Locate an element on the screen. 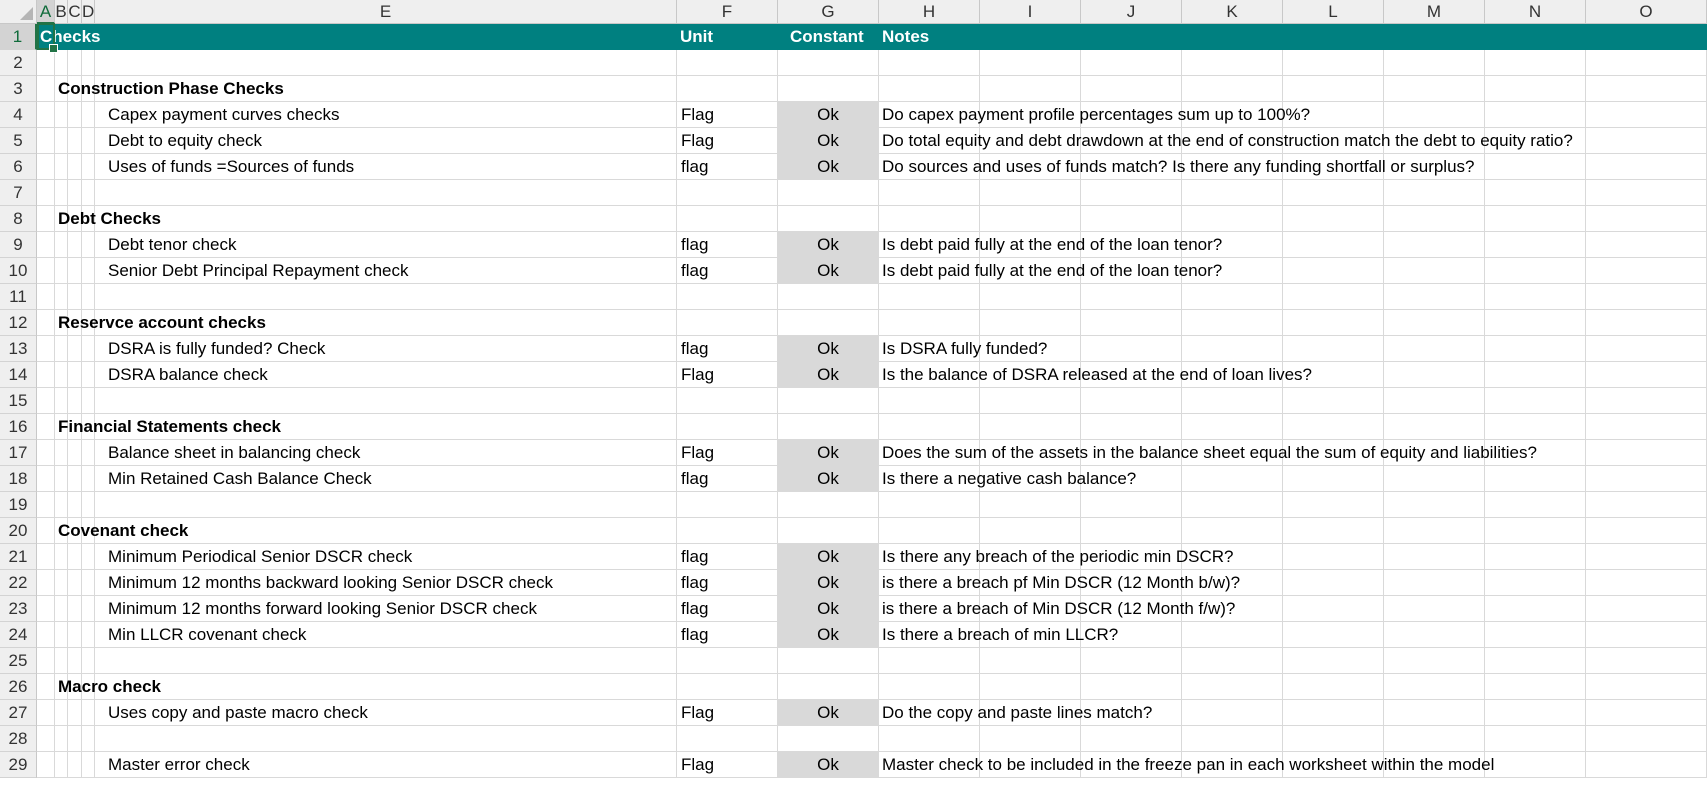 This screenshot has height=787, width=1707. row-header-4: 4 is located at coordinates (18, 115).